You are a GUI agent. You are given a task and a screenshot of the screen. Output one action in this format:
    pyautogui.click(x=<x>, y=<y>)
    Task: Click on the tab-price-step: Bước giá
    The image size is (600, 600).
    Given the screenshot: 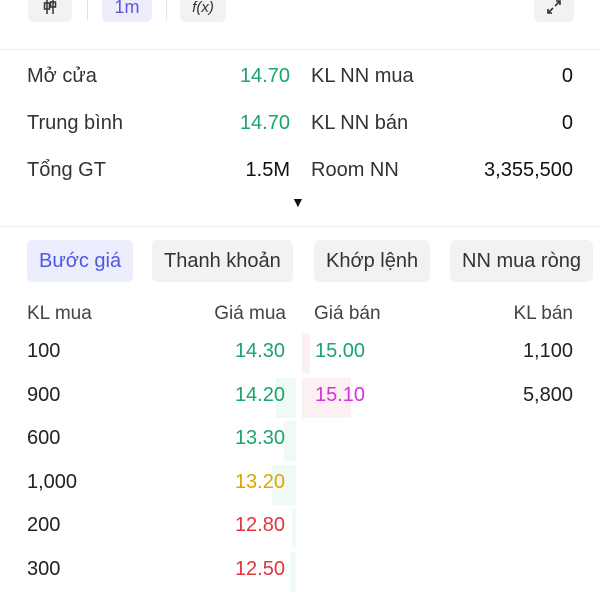 What is the action you would take?
    pyautogui.click(x=80, y=261)
    